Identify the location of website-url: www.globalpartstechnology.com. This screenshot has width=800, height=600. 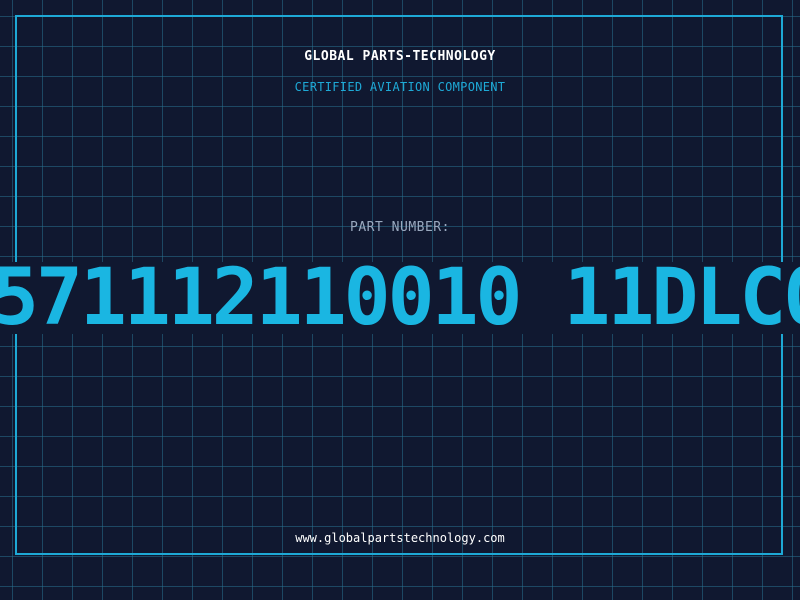
(400, 538).